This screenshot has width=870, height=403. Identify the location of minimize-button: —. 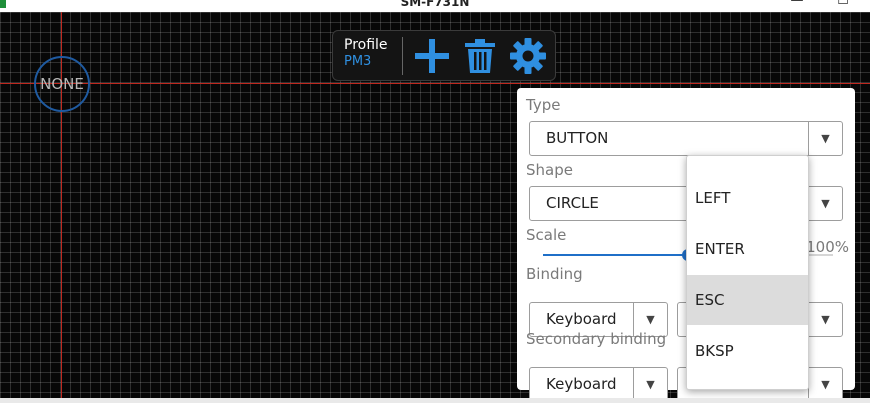
(797, 4).